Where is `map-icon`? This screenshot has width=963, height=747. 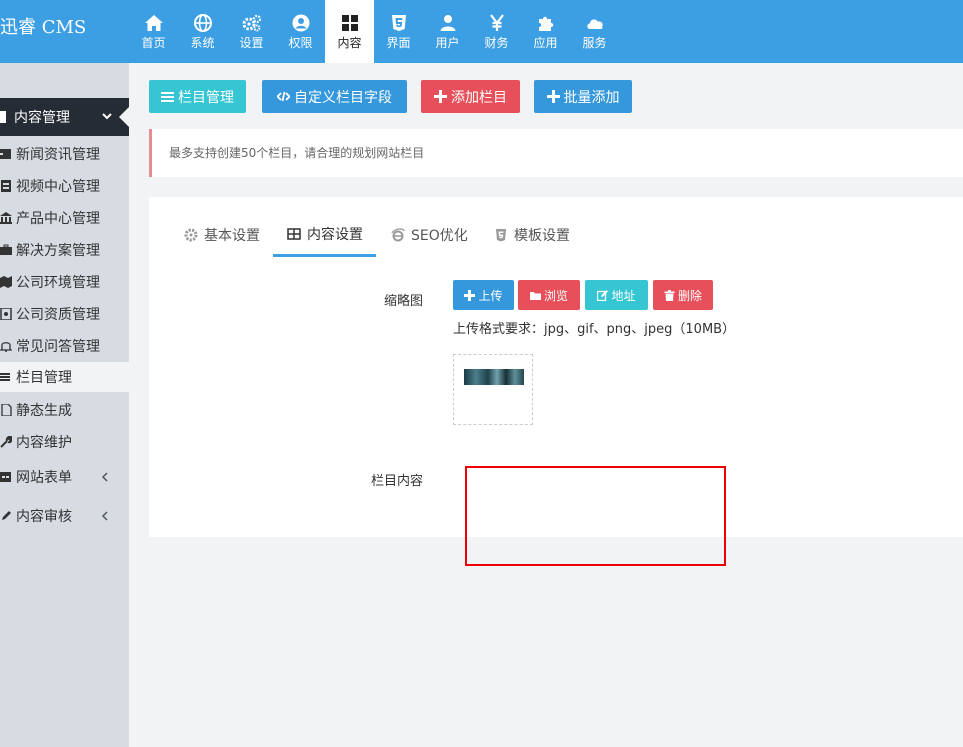 map-icon is located at coordinates (6, 282).